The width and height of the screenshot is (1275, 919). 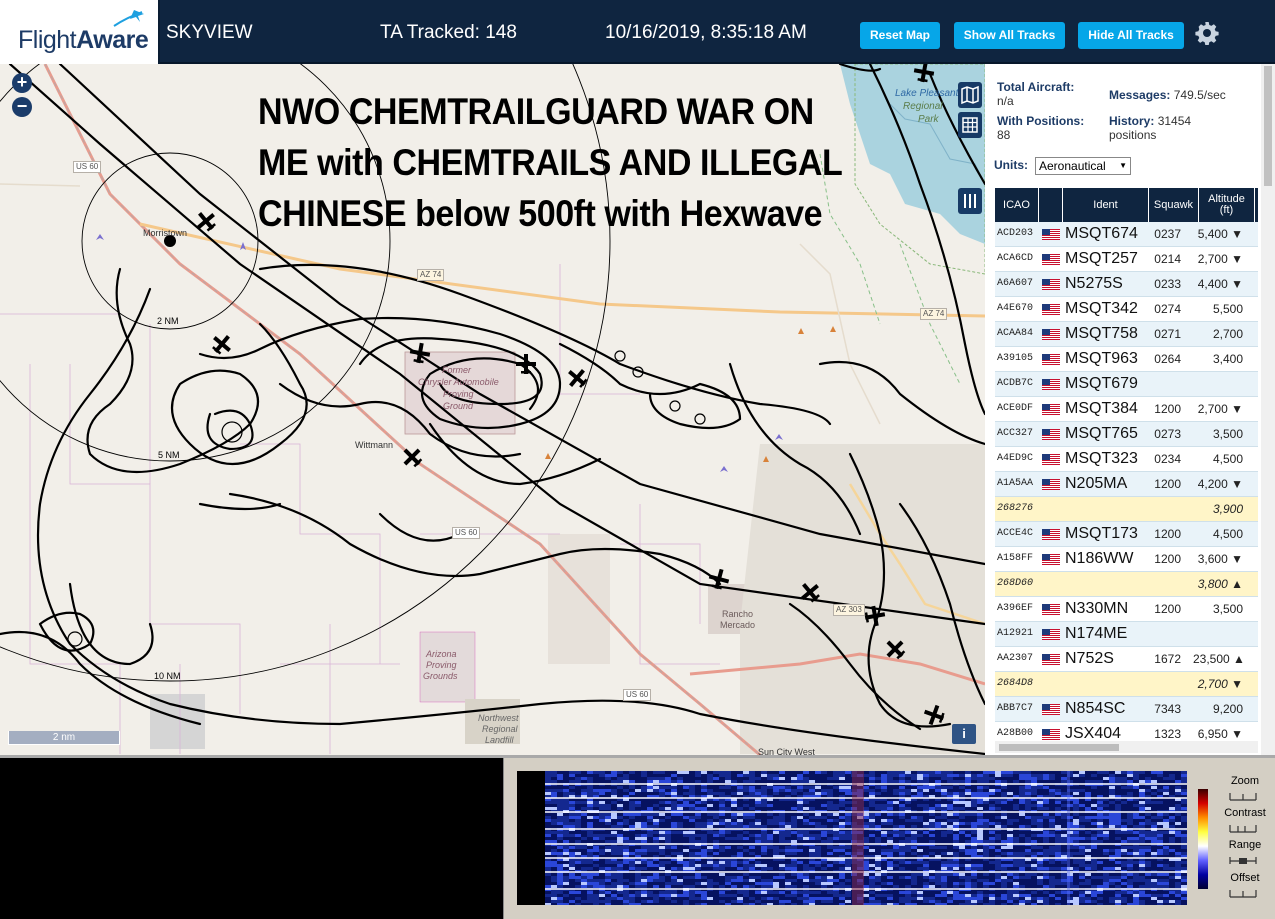 I want to click on ident-cell: N174ME, so click(x=1096, y=633).